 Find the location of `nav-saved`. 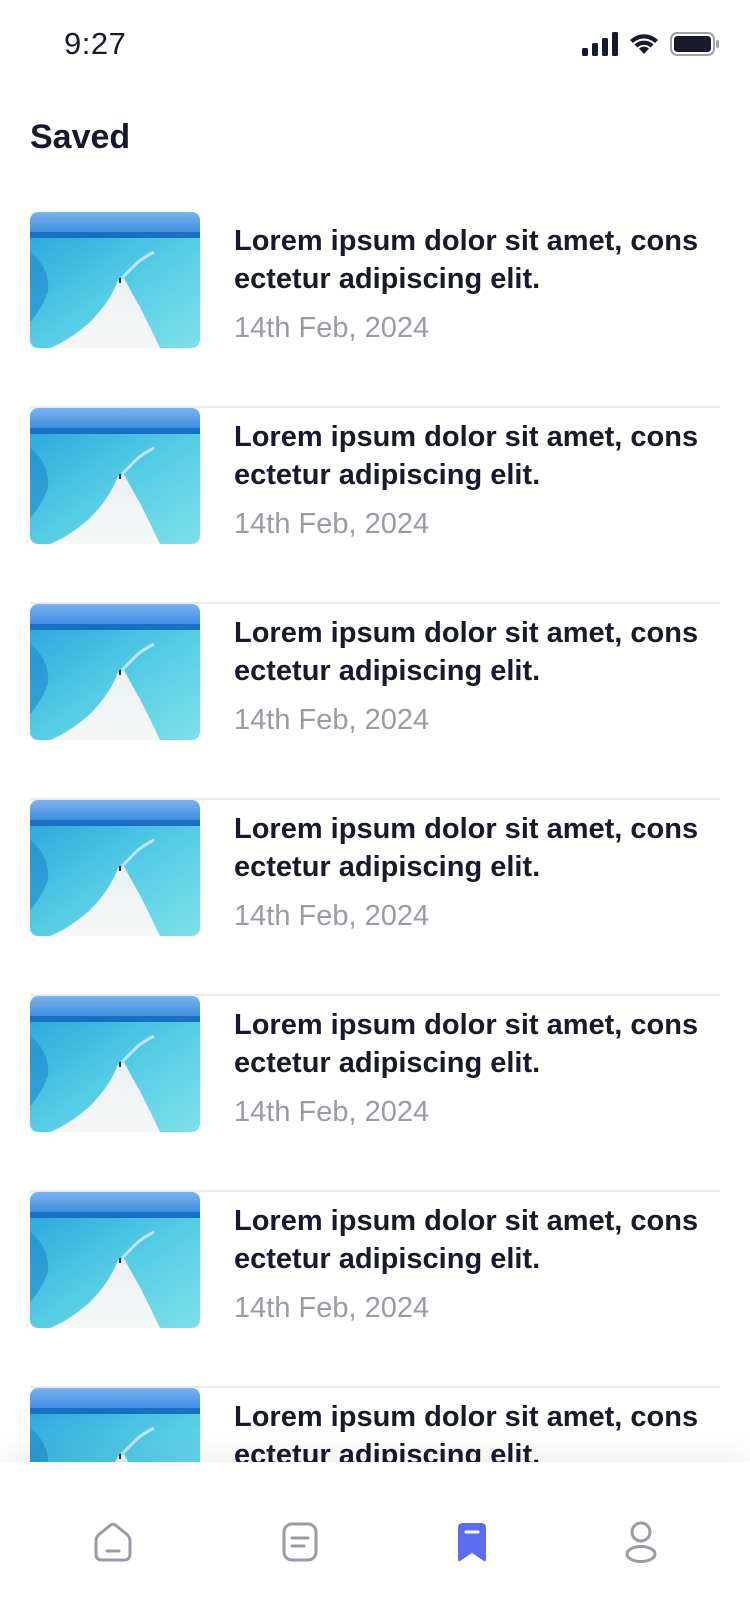

nav-saved is located at coordinates (472, 1544).